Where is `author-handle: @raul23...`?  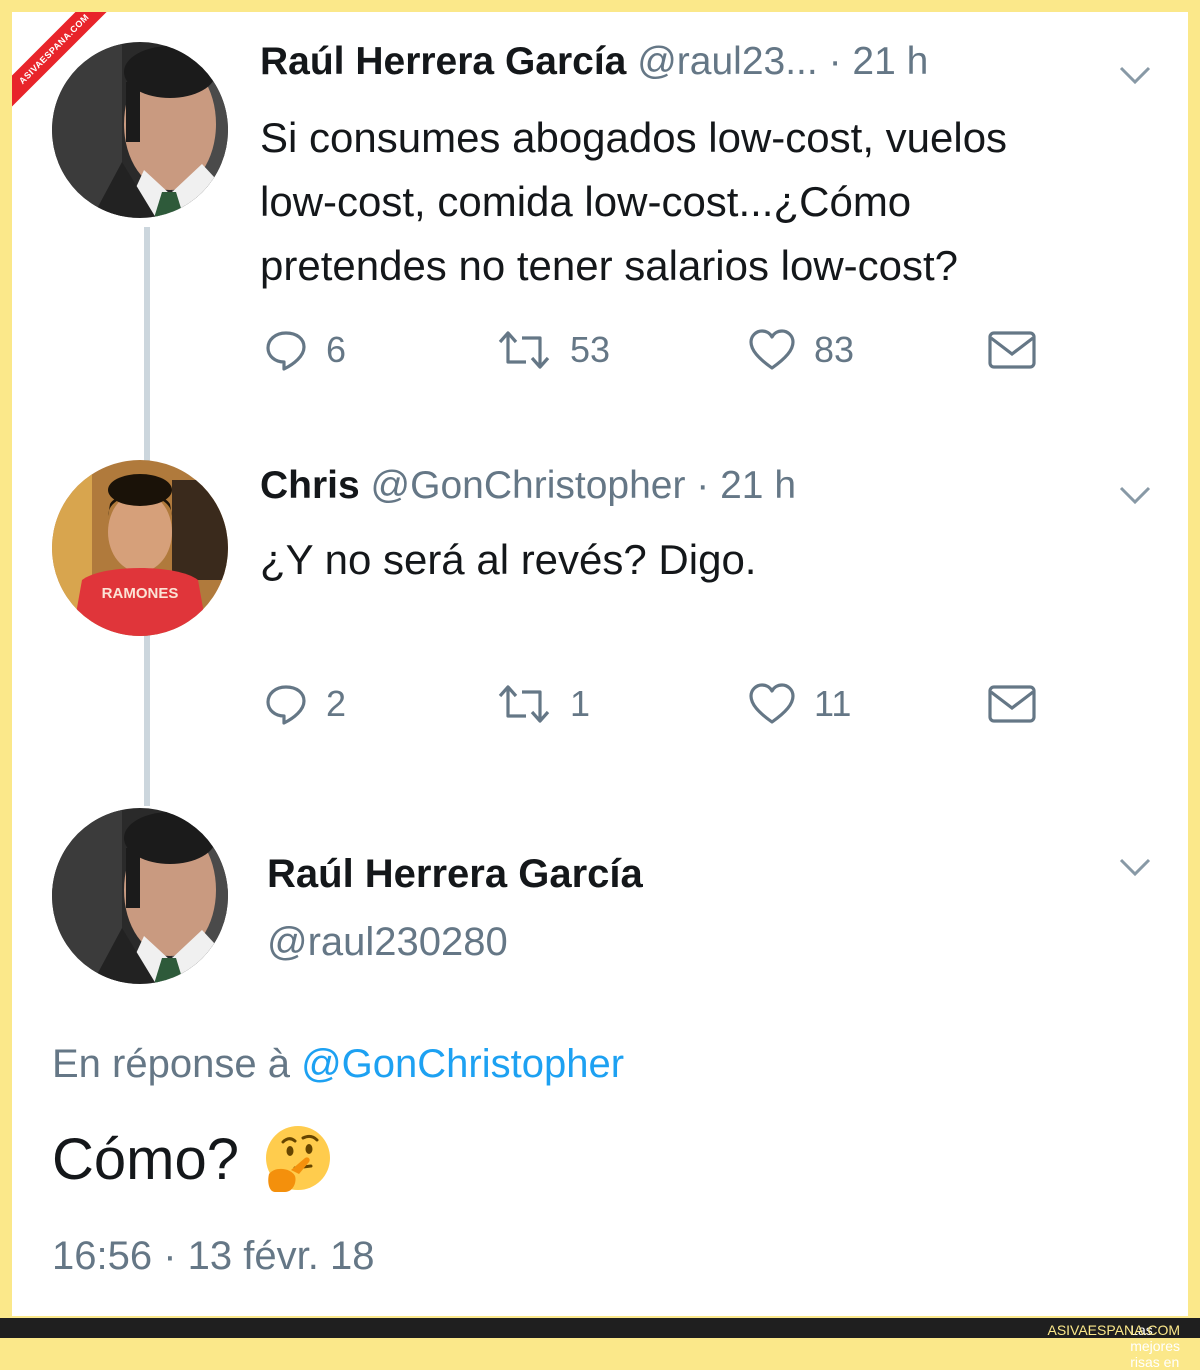 author-handle: @raul23... is located at coordinates (727, 61).